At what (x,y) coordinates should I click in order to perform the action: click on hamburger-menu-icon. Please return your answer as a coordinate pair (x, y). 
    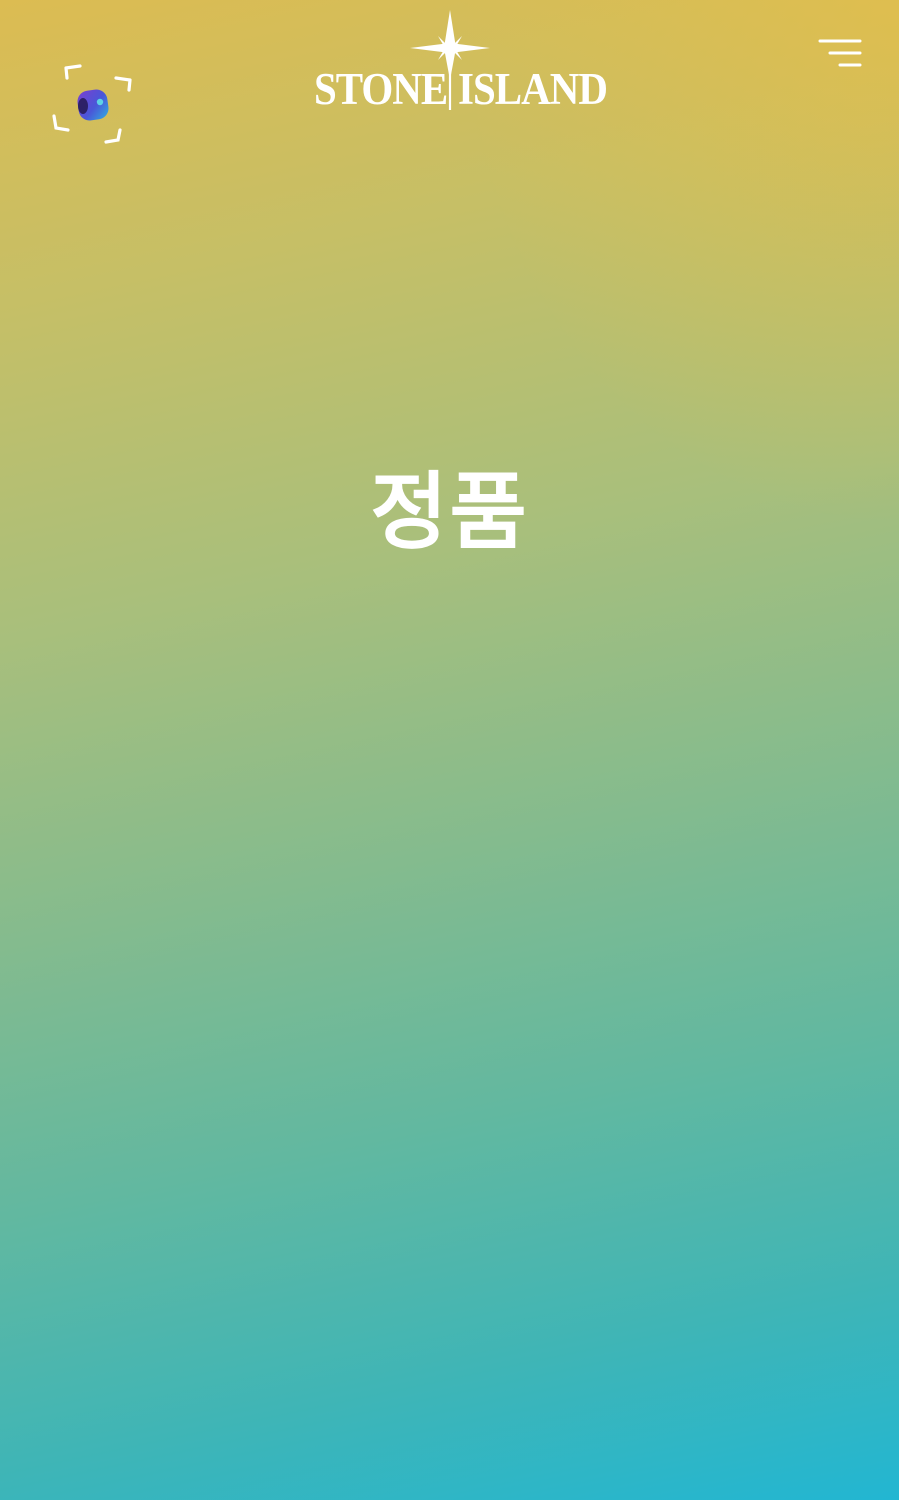
    Looking at the image, I should click on (840, 53).